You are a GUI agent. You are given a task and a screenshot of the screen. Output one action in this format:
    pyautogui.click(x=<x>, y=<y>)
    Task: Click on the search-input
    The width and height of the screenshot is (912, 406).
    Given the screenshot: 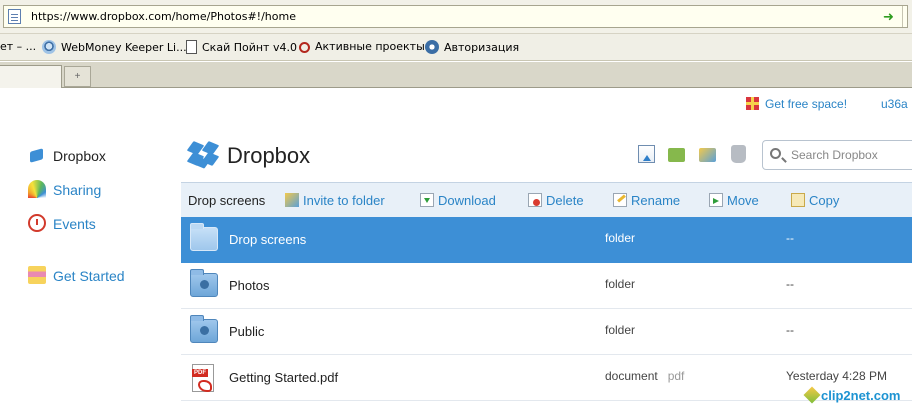 What is the action you would take?
    pyautogui.click(x=851, y=155)
    